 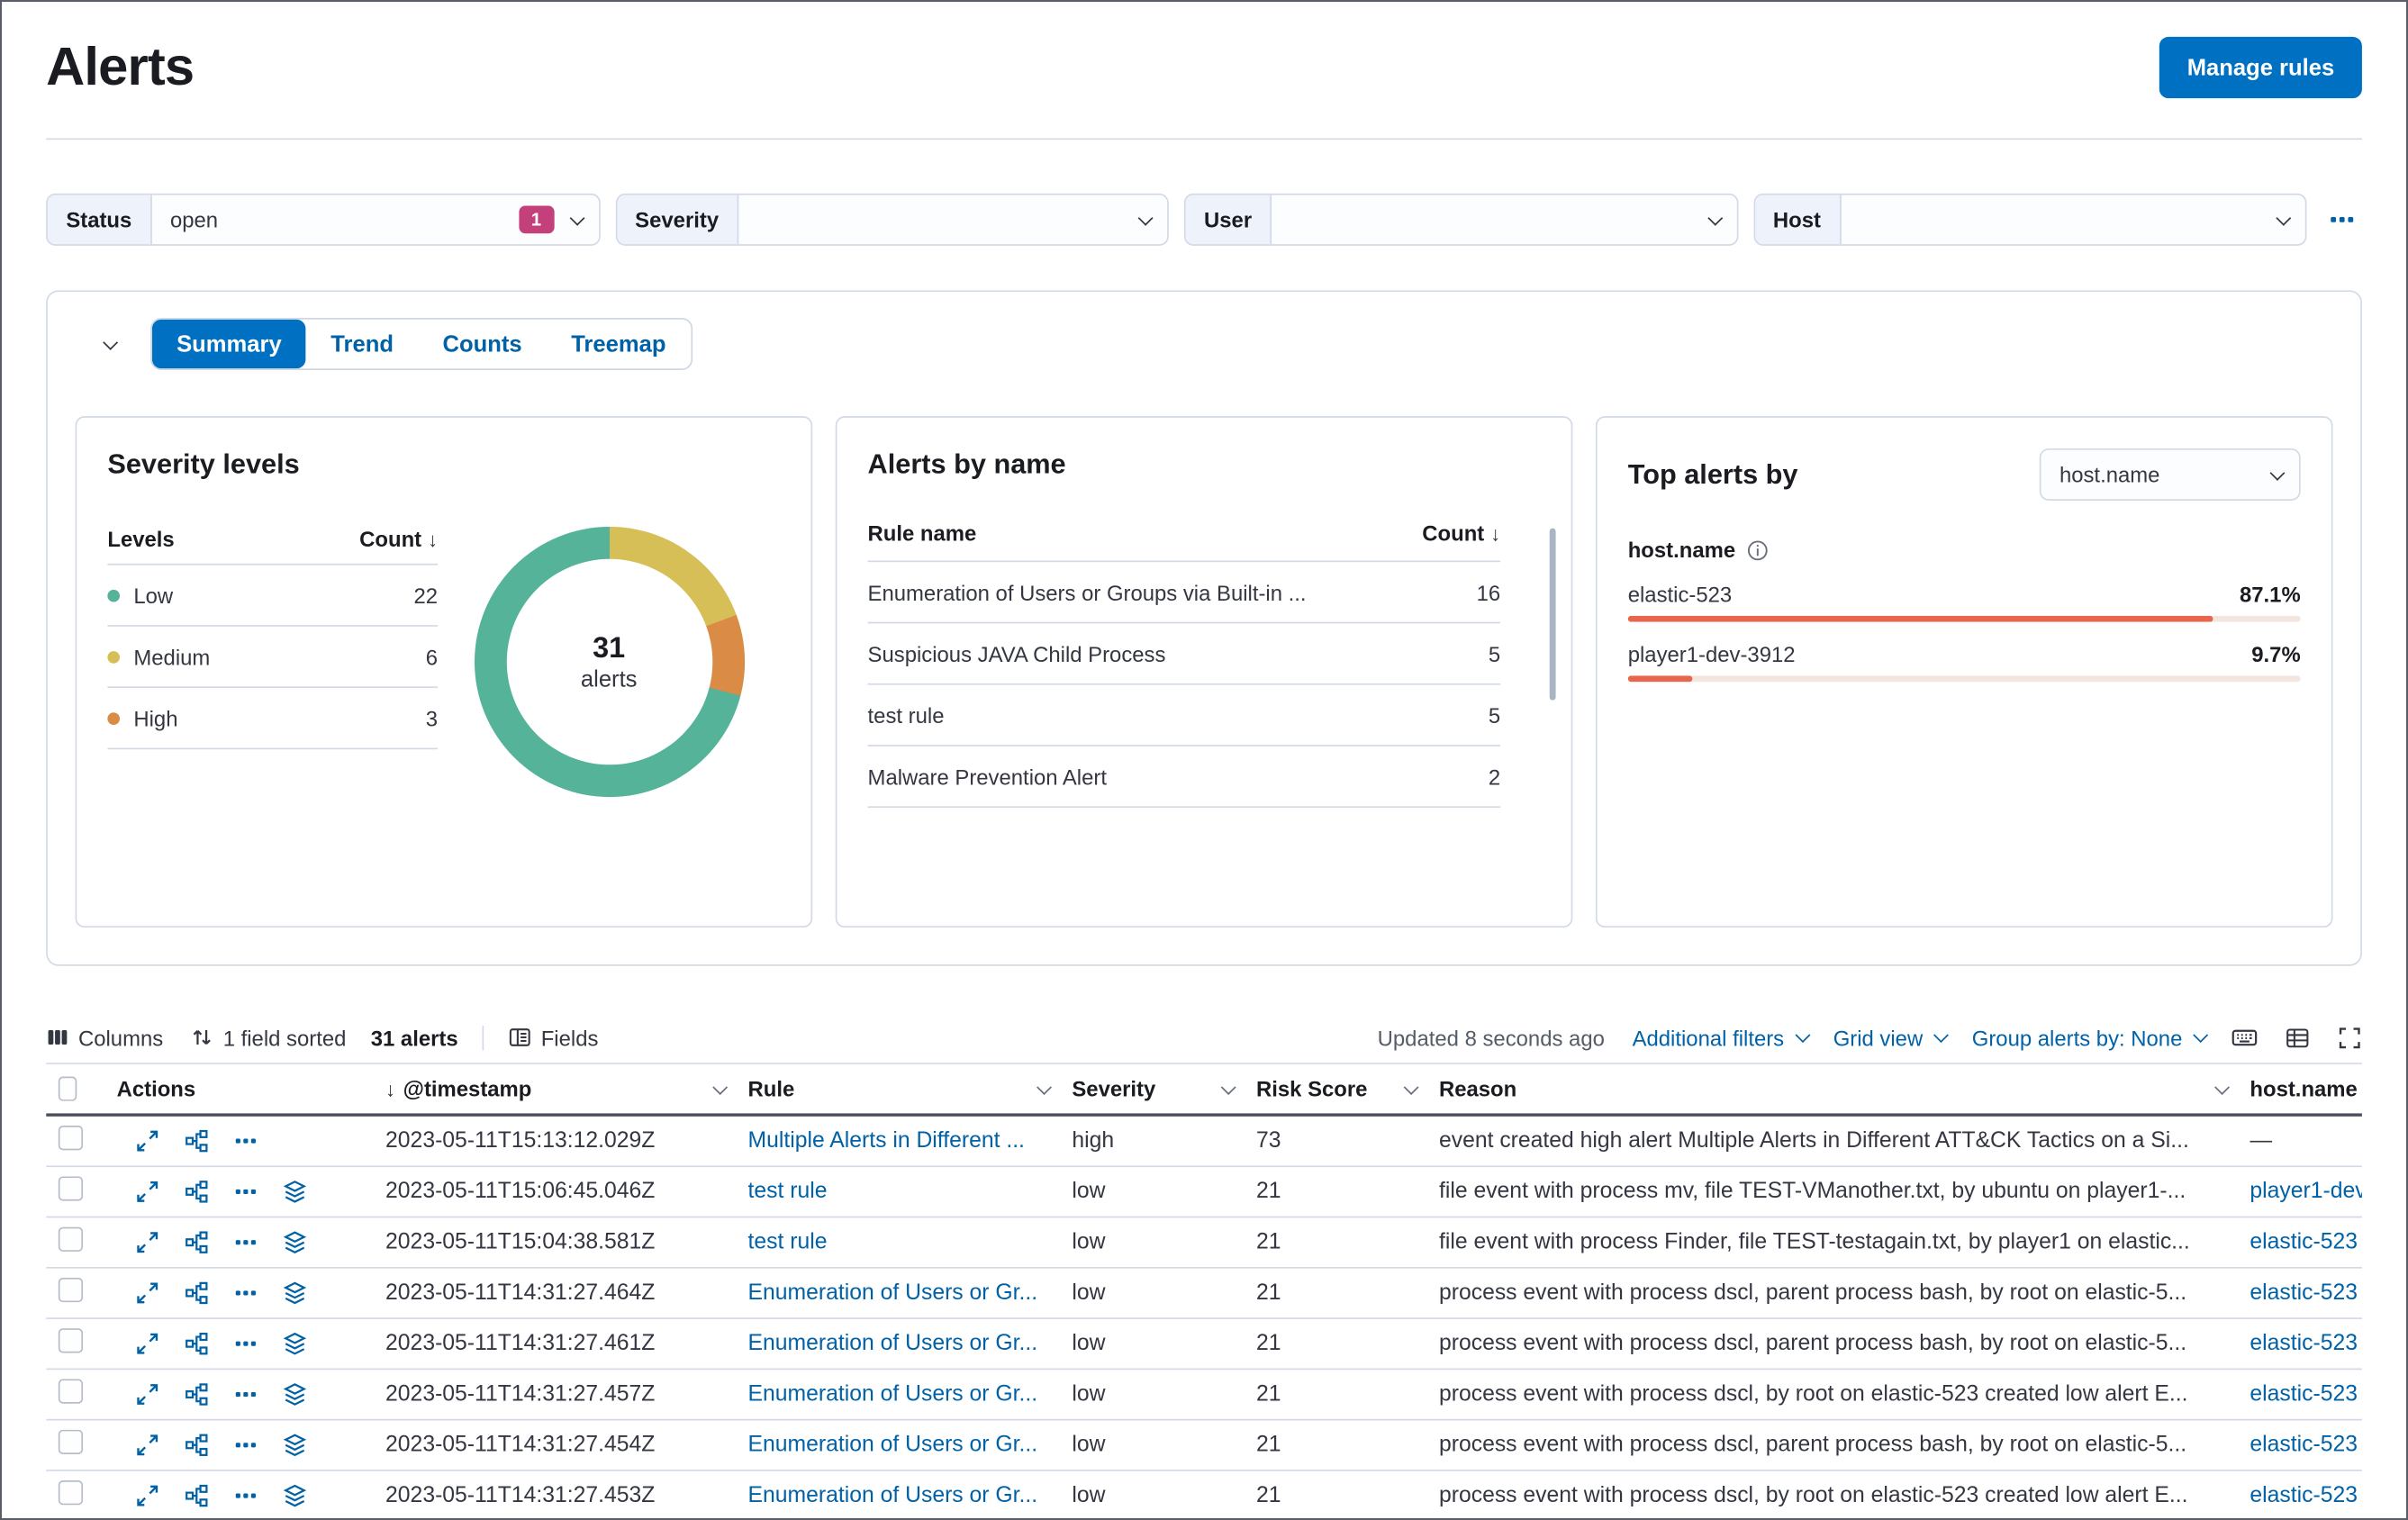 What do you see at coordinates (1844, 1088) in the screenshot?
I see `column-header-reason: Reason` at bounding box center [1844, 1088].